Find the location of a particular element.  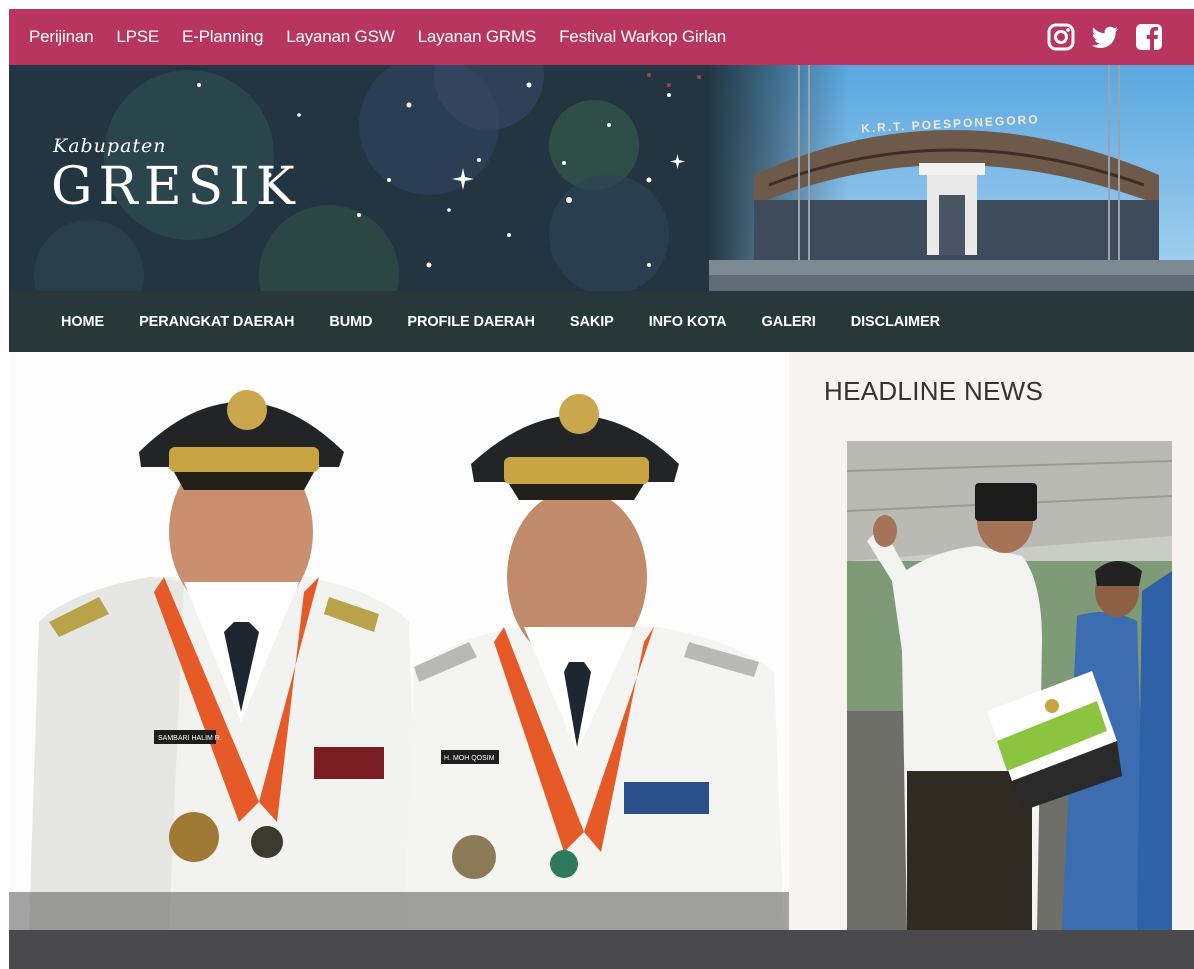

logo-kabupaten: Kabupaten is located at coordinates (110, 146).